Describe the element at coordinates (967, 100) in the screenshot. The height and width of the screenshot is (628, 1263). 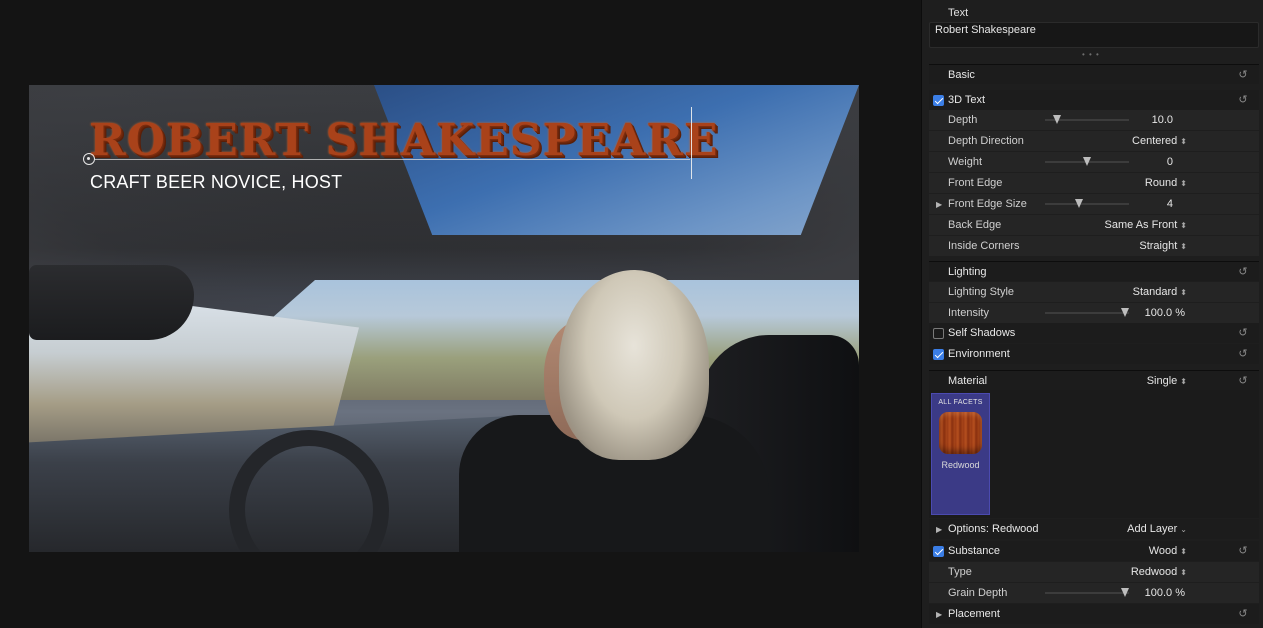
I see `section-3d-text-label: 3D Text` at that location.